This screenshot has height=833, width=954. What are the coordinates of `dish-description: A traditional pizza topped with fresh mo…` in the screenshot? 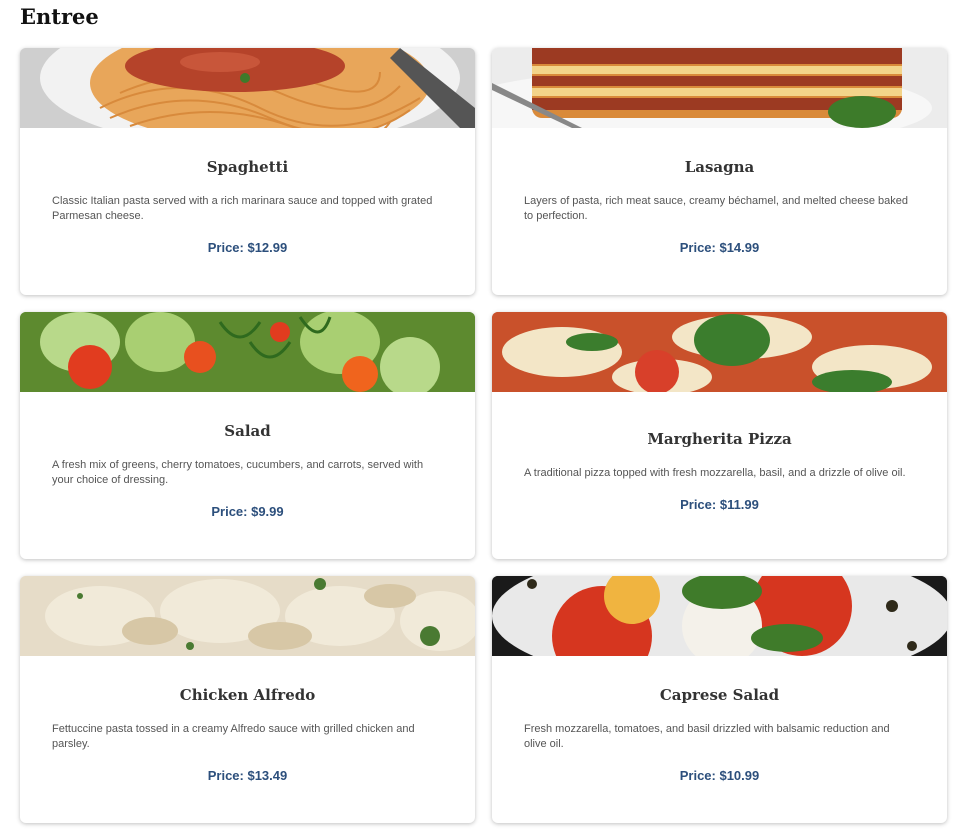 It's located at (715, 472).